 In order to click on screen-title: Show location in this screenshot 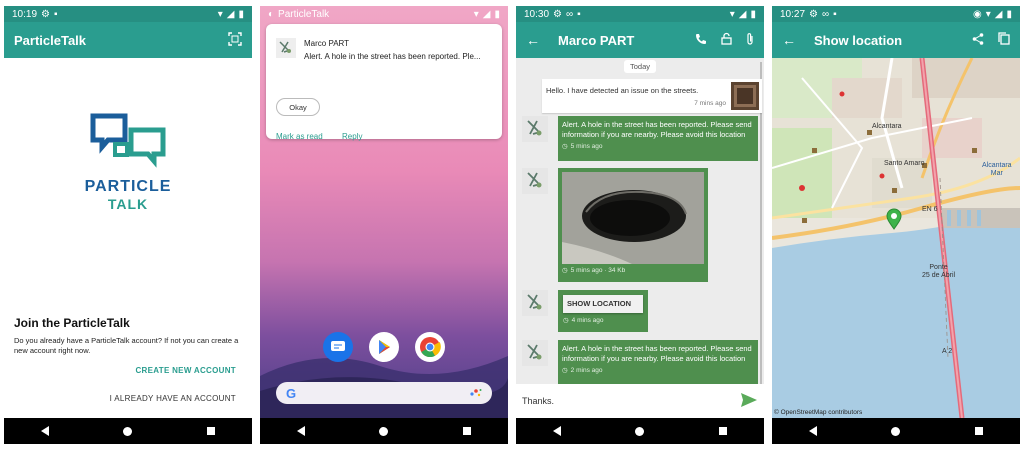, I will do `click(858, 40)`.